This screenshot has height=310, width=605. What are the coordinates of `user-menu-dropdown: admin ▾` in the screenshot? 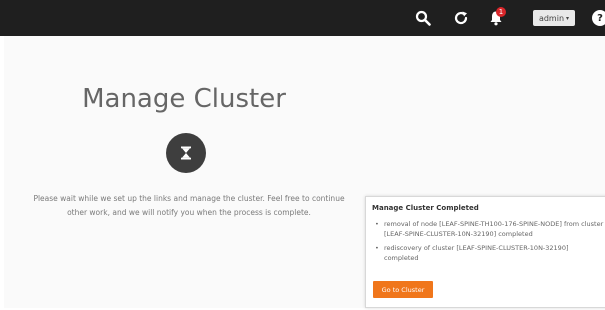 It's located at (554, 18).